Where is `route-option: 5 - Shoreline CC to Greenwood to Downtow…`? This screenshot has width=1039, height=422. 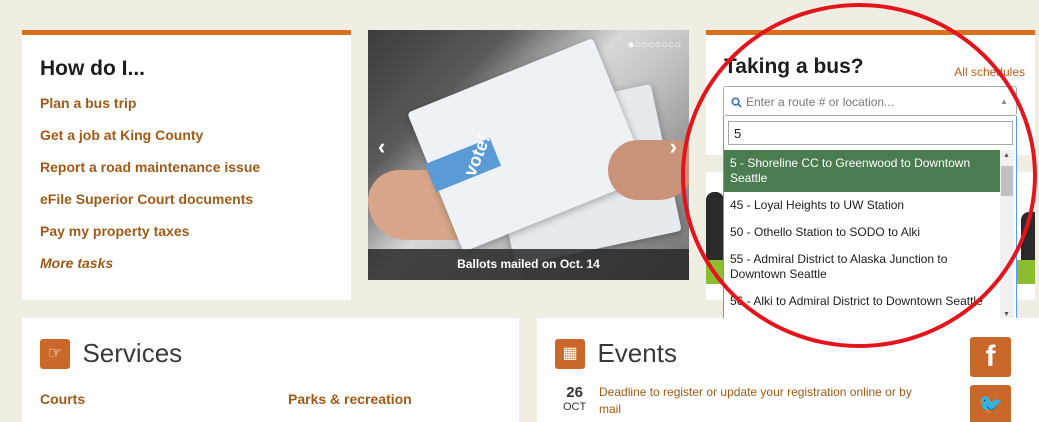 route-option: 5 - Shoreline CC to Greenwood to Downtow… is located at coordinates (862, 171).